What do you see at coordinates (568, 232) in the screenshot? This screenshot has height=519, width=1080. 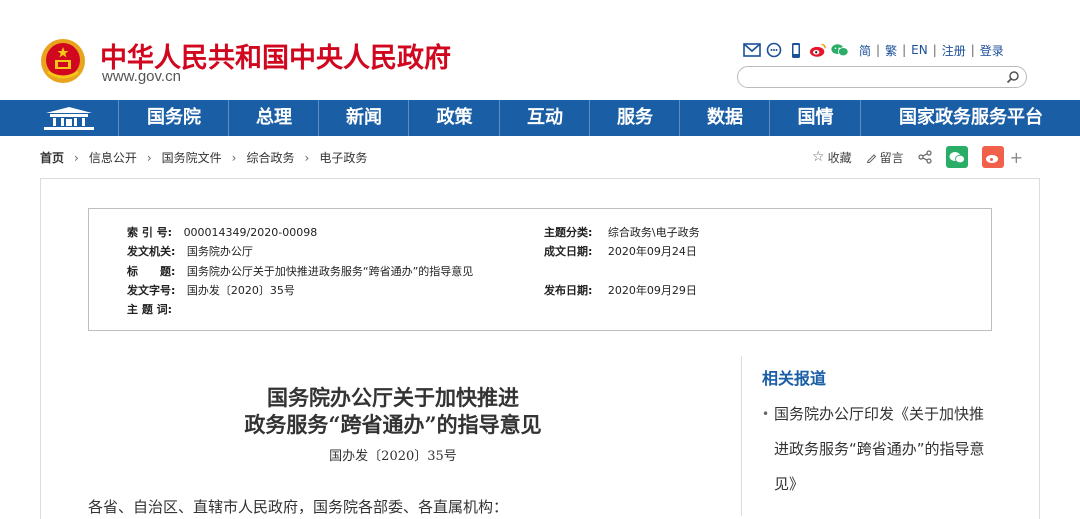 I see `topic-label: 主题分类:` at bounding box center [568, 232].